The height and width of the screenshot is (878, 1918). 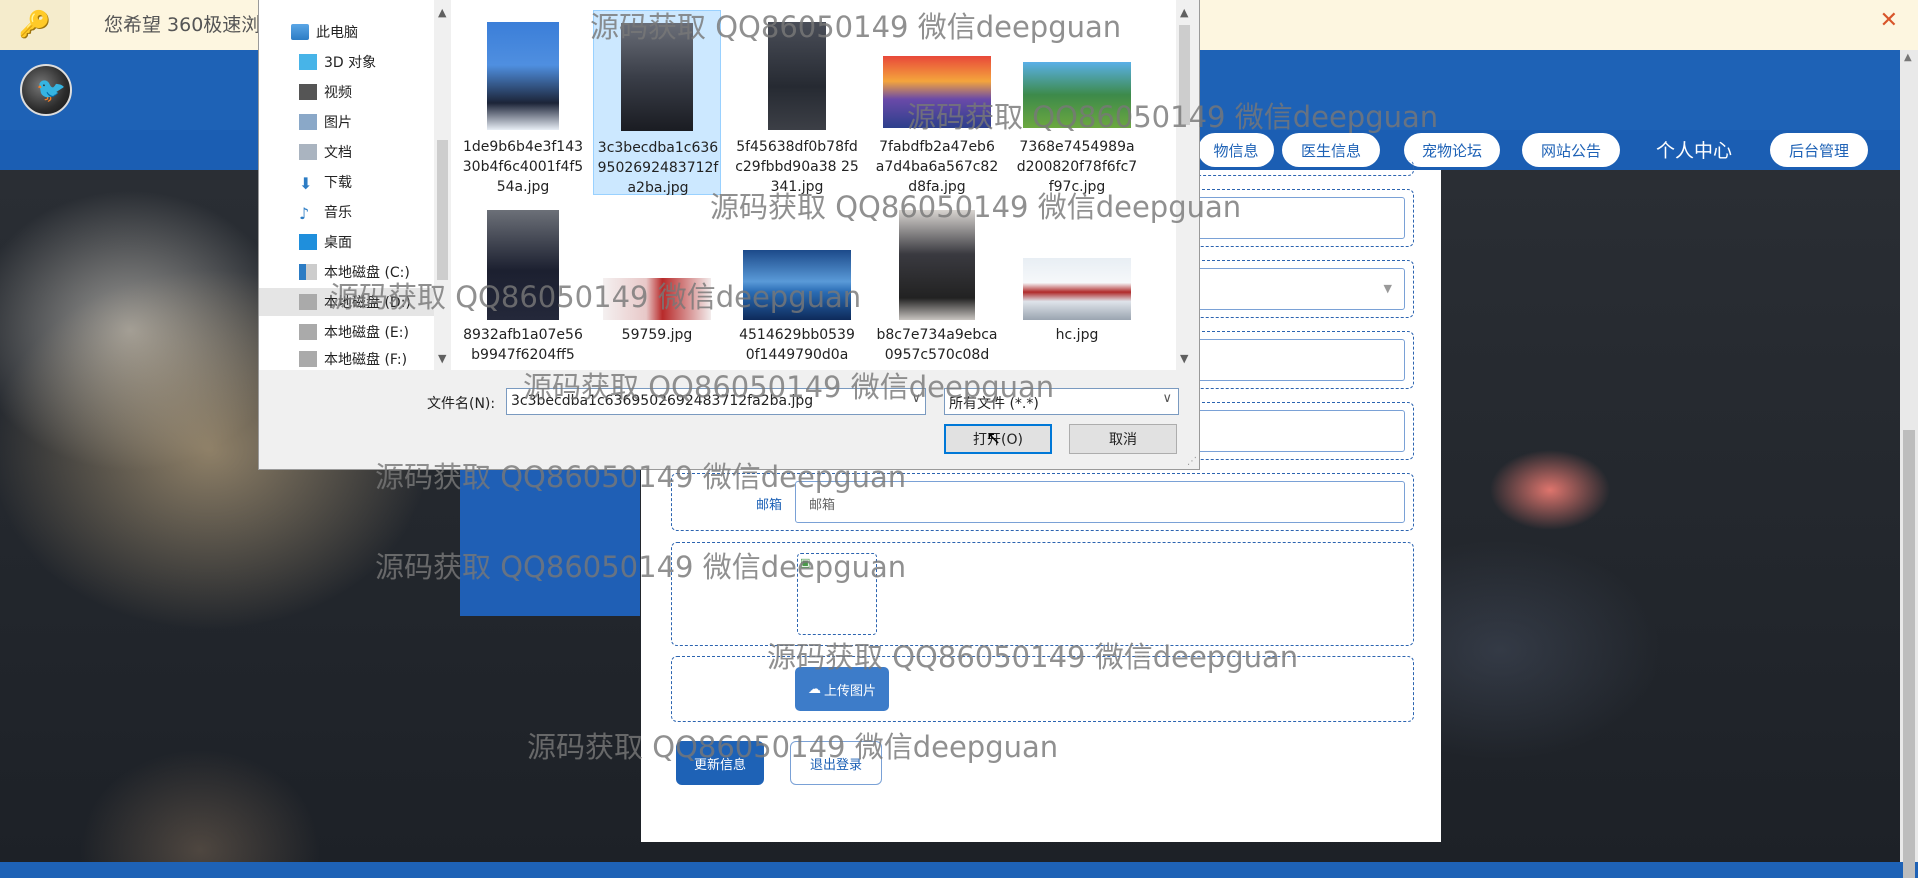 I want to click on file-item-selected: 3c3becdba1c6369502692483712fa2ba.jpg, so click(x=657, y=103).